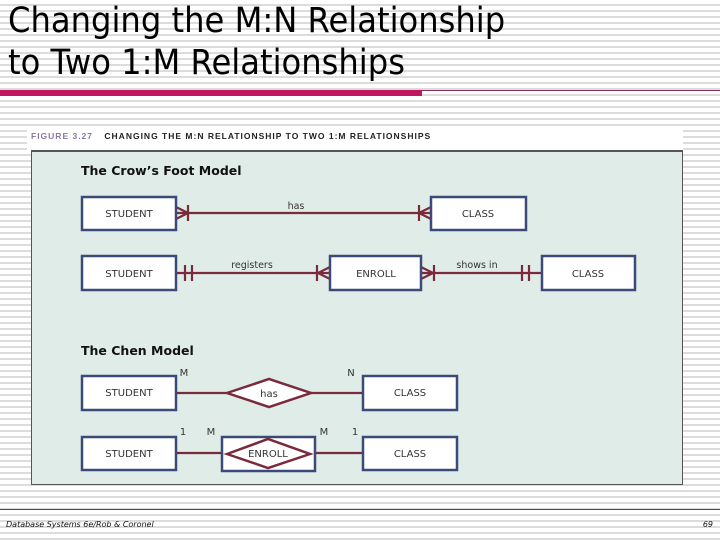 This screenshot has height=540, width=720. What do you see at coordinates (252, 265) in the screenshot?
I see `relationship-label-registers: registers` at bounding box center [252, 265].